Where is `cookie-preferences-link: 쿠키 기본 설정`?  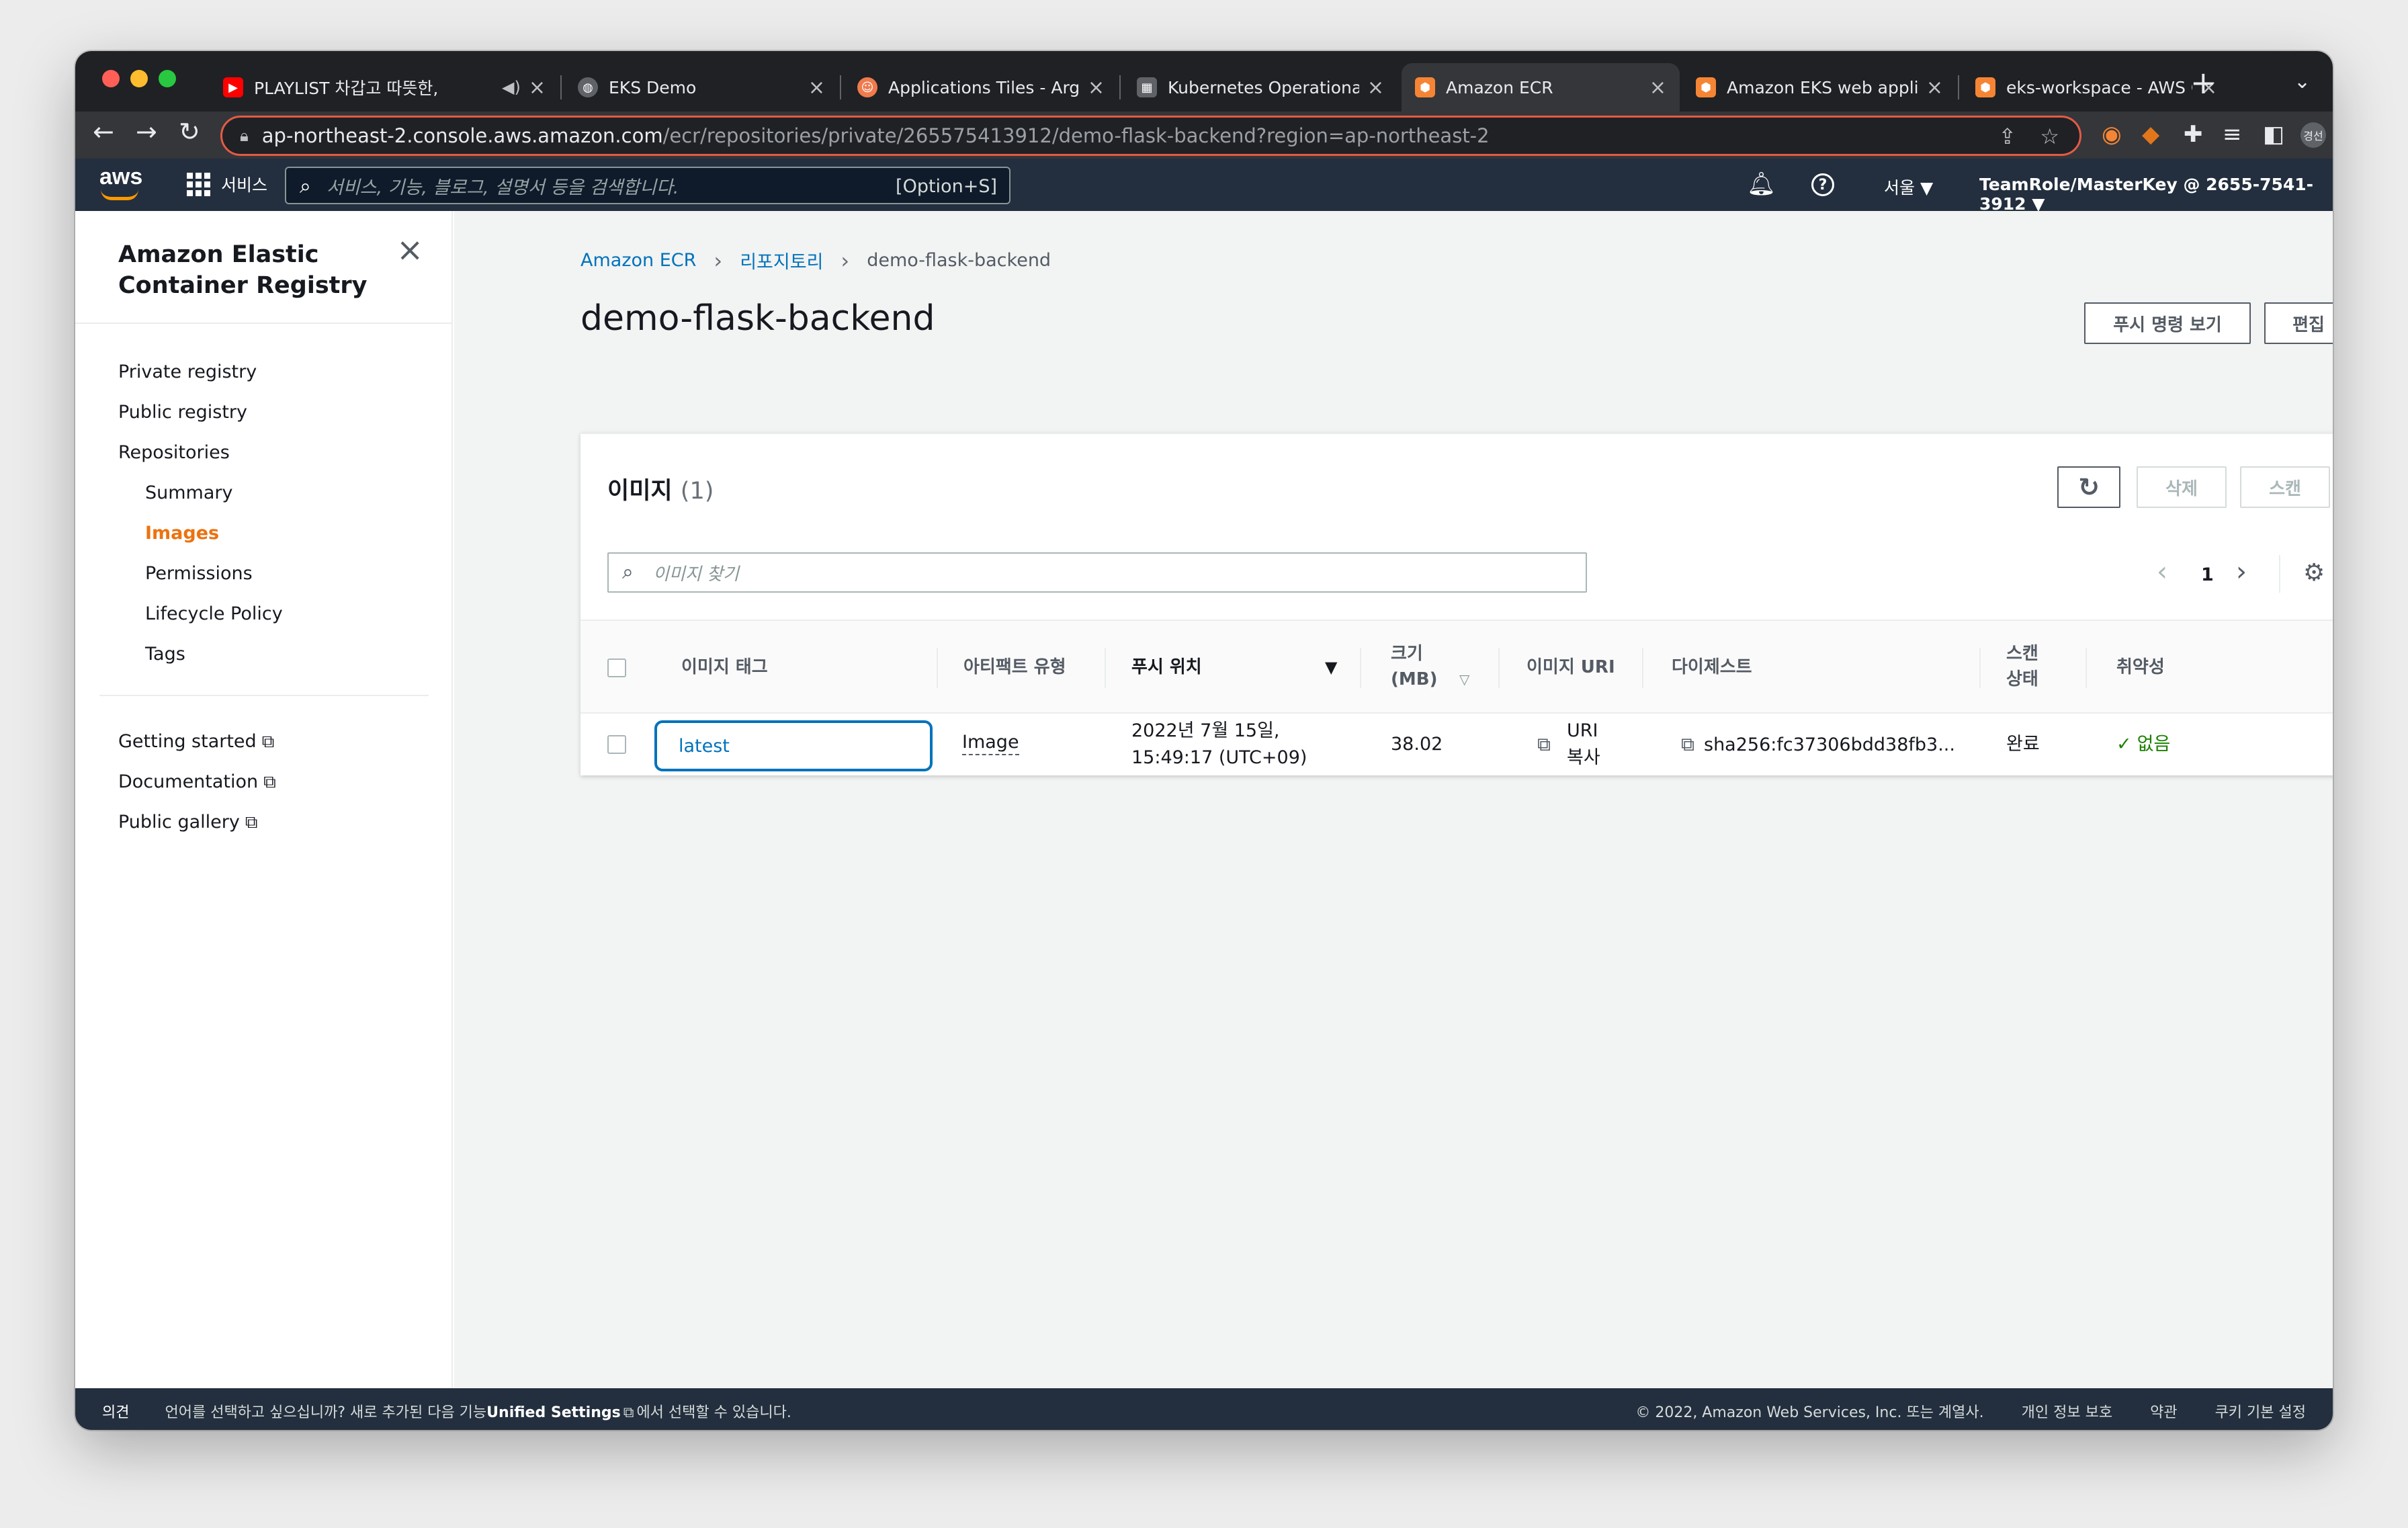
cookie-preferences-link: 쿠키 기본 설정 is located at coordinates (2260, 1411).